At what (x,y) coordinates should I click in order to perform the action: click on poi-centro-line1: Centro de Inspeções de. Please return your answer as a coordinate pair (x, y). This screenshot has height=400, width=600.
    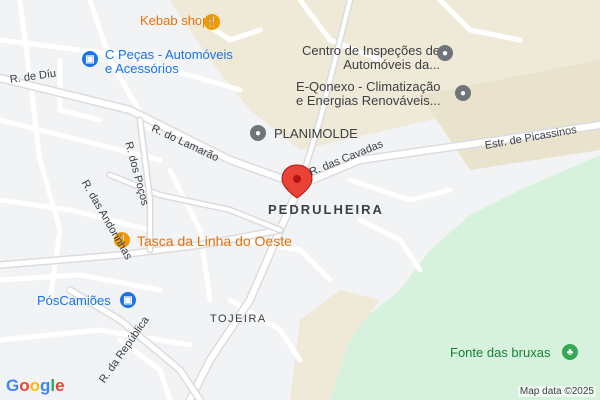
    Looking at the image, I should click on (371, 50).